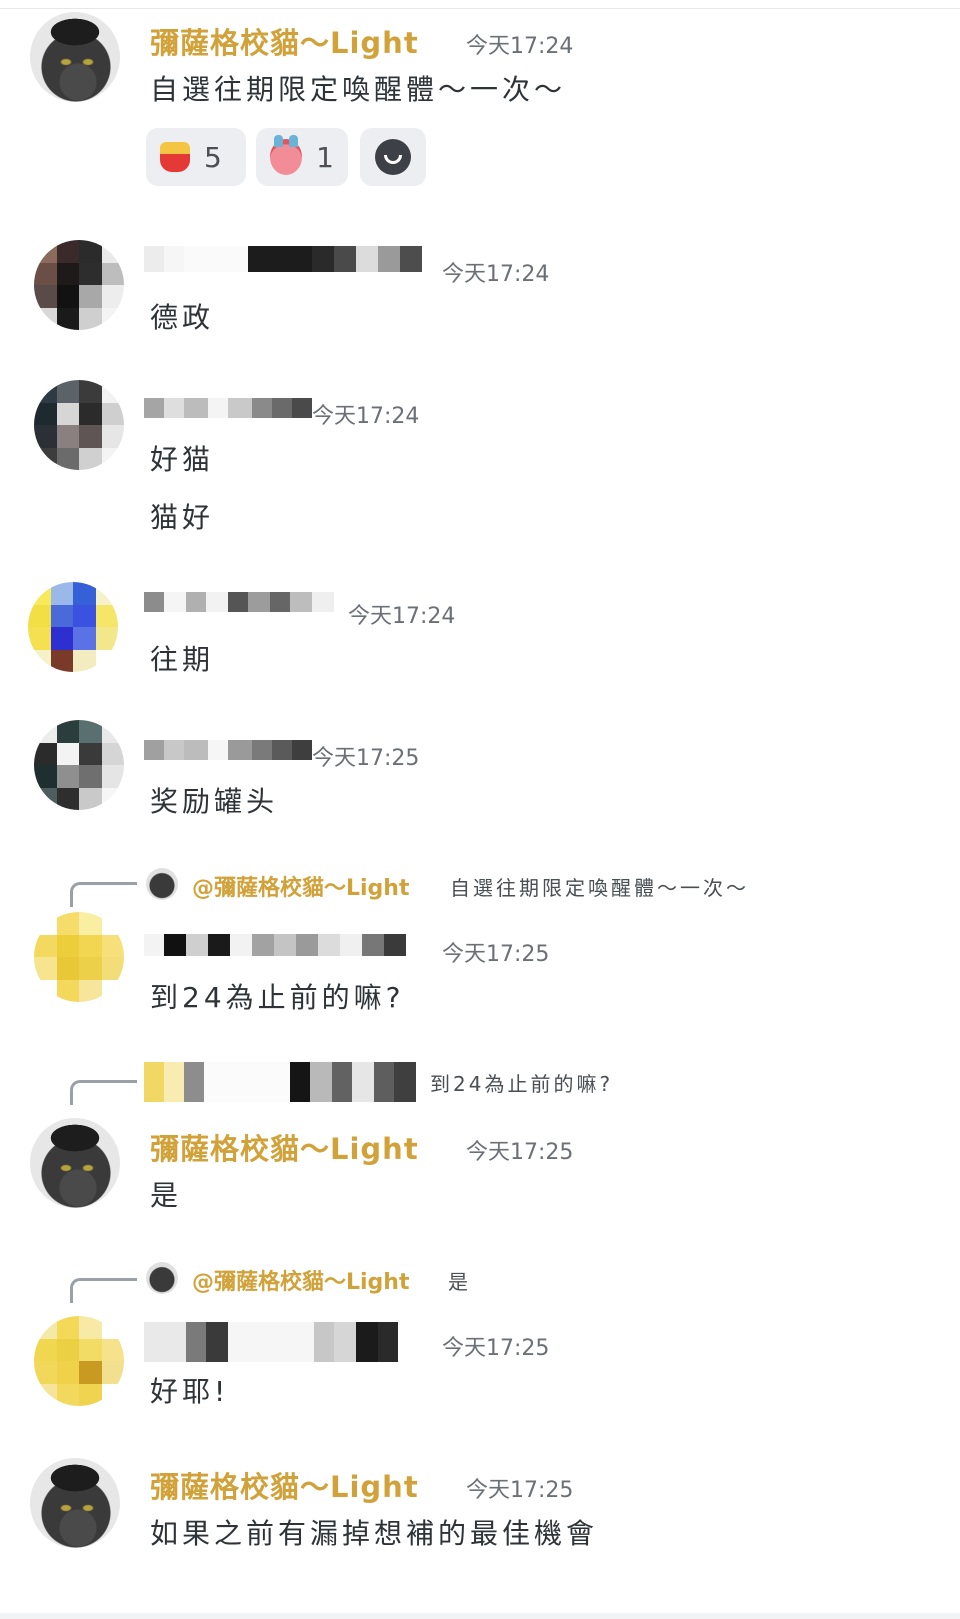 The image size is (960, 1619). Describe the element at coordinates (599, 886) in the screenshot. I see `reply-text: 自選往期限定喚醒體～一次～` at that location.